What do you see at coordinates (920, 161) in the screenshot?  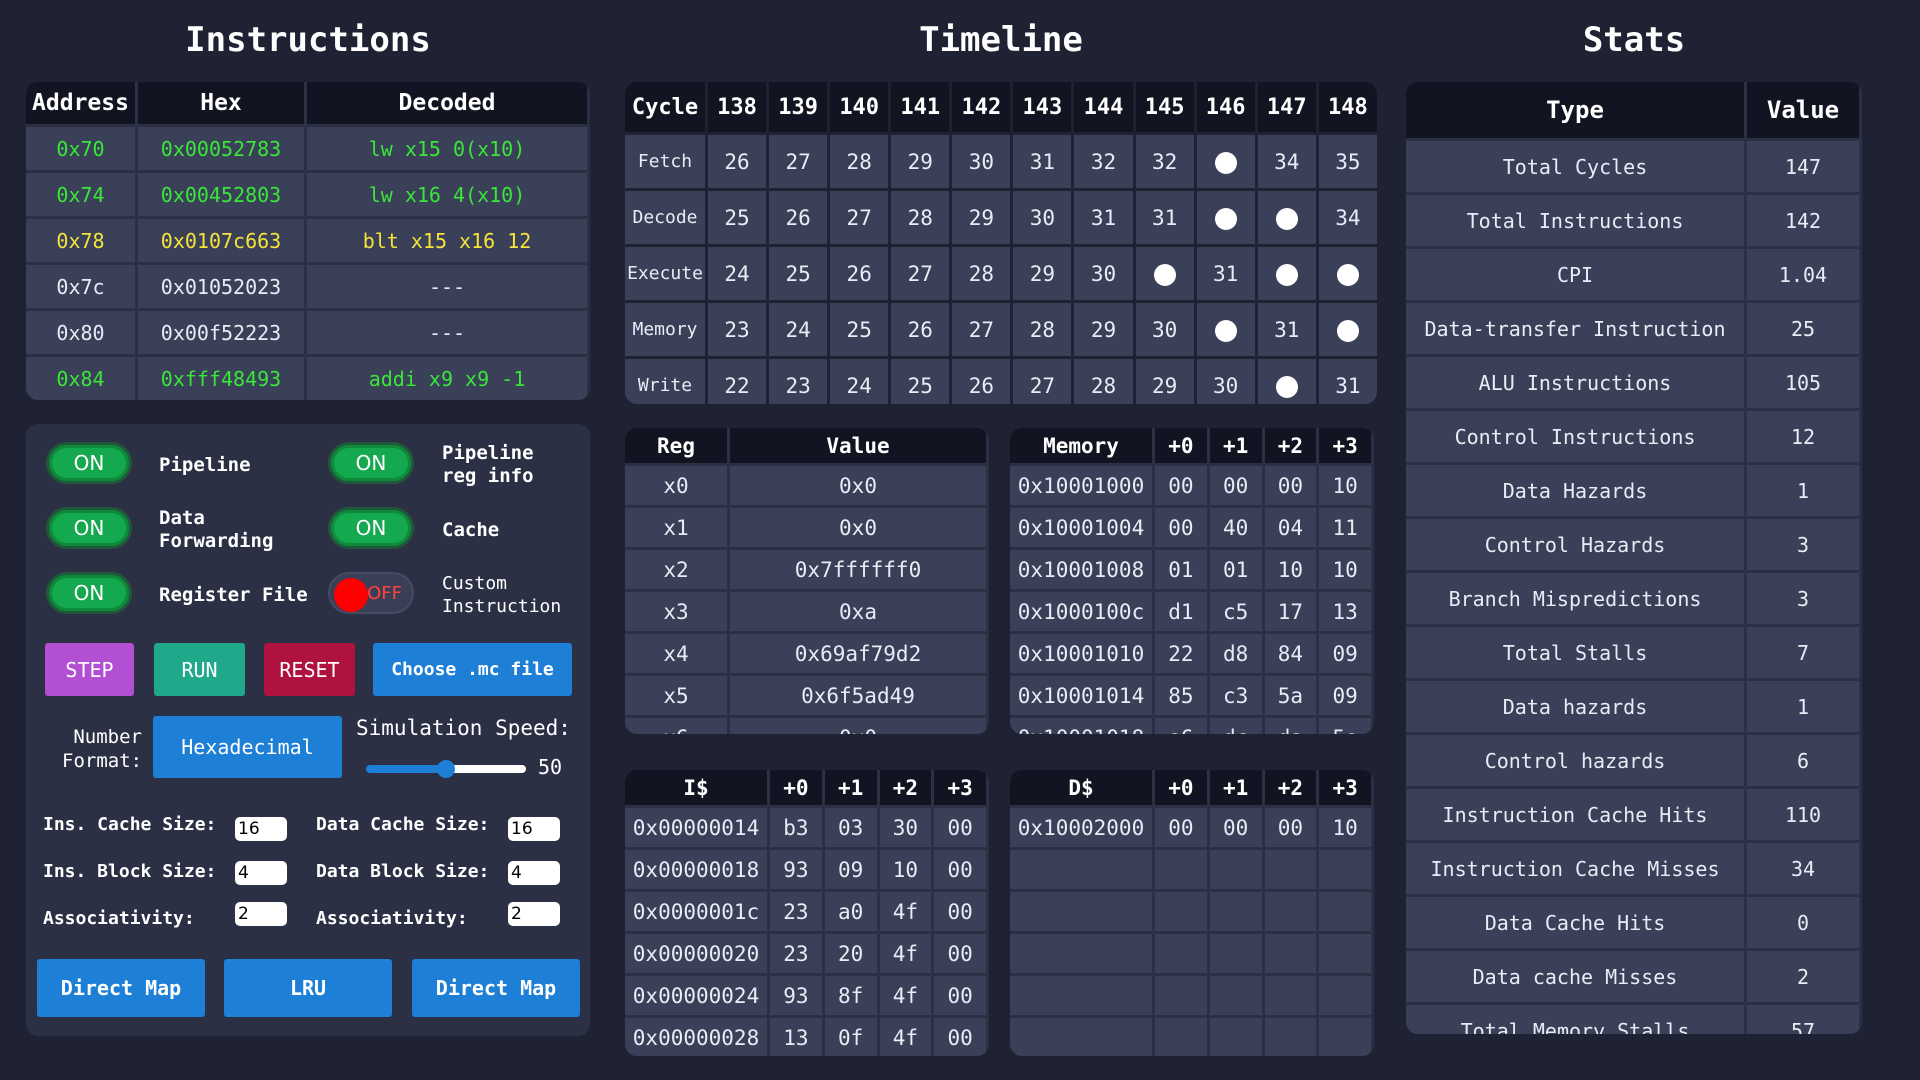 I see `timeline-cell: 29` at bounding box center [920, 161].